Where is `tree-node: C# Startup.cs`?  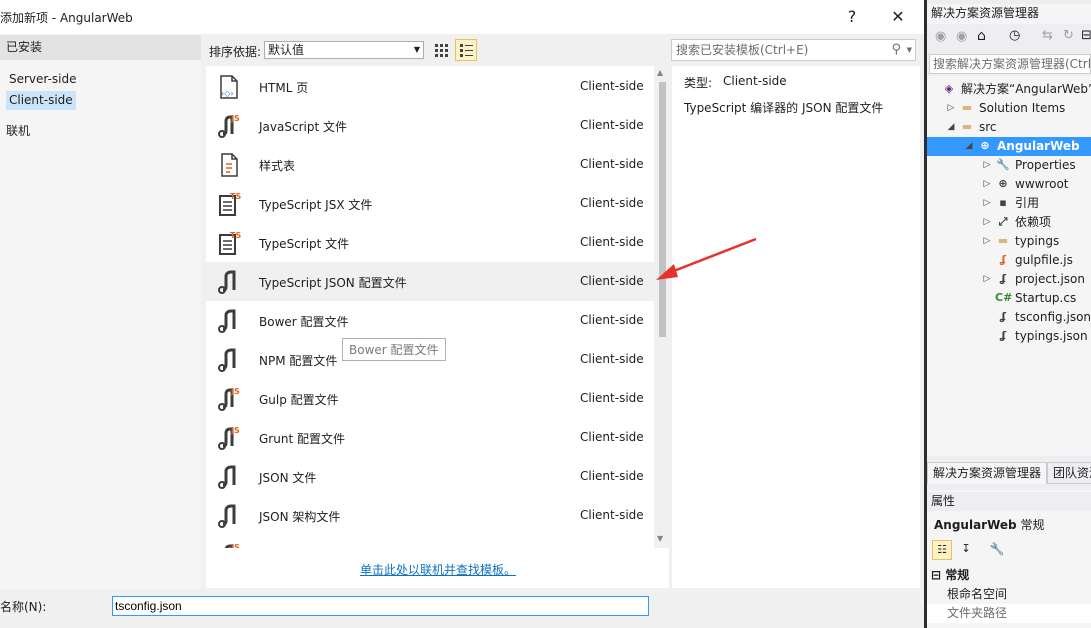
tree-node: C# Startup.cs is located at coordinates (1009, 298).